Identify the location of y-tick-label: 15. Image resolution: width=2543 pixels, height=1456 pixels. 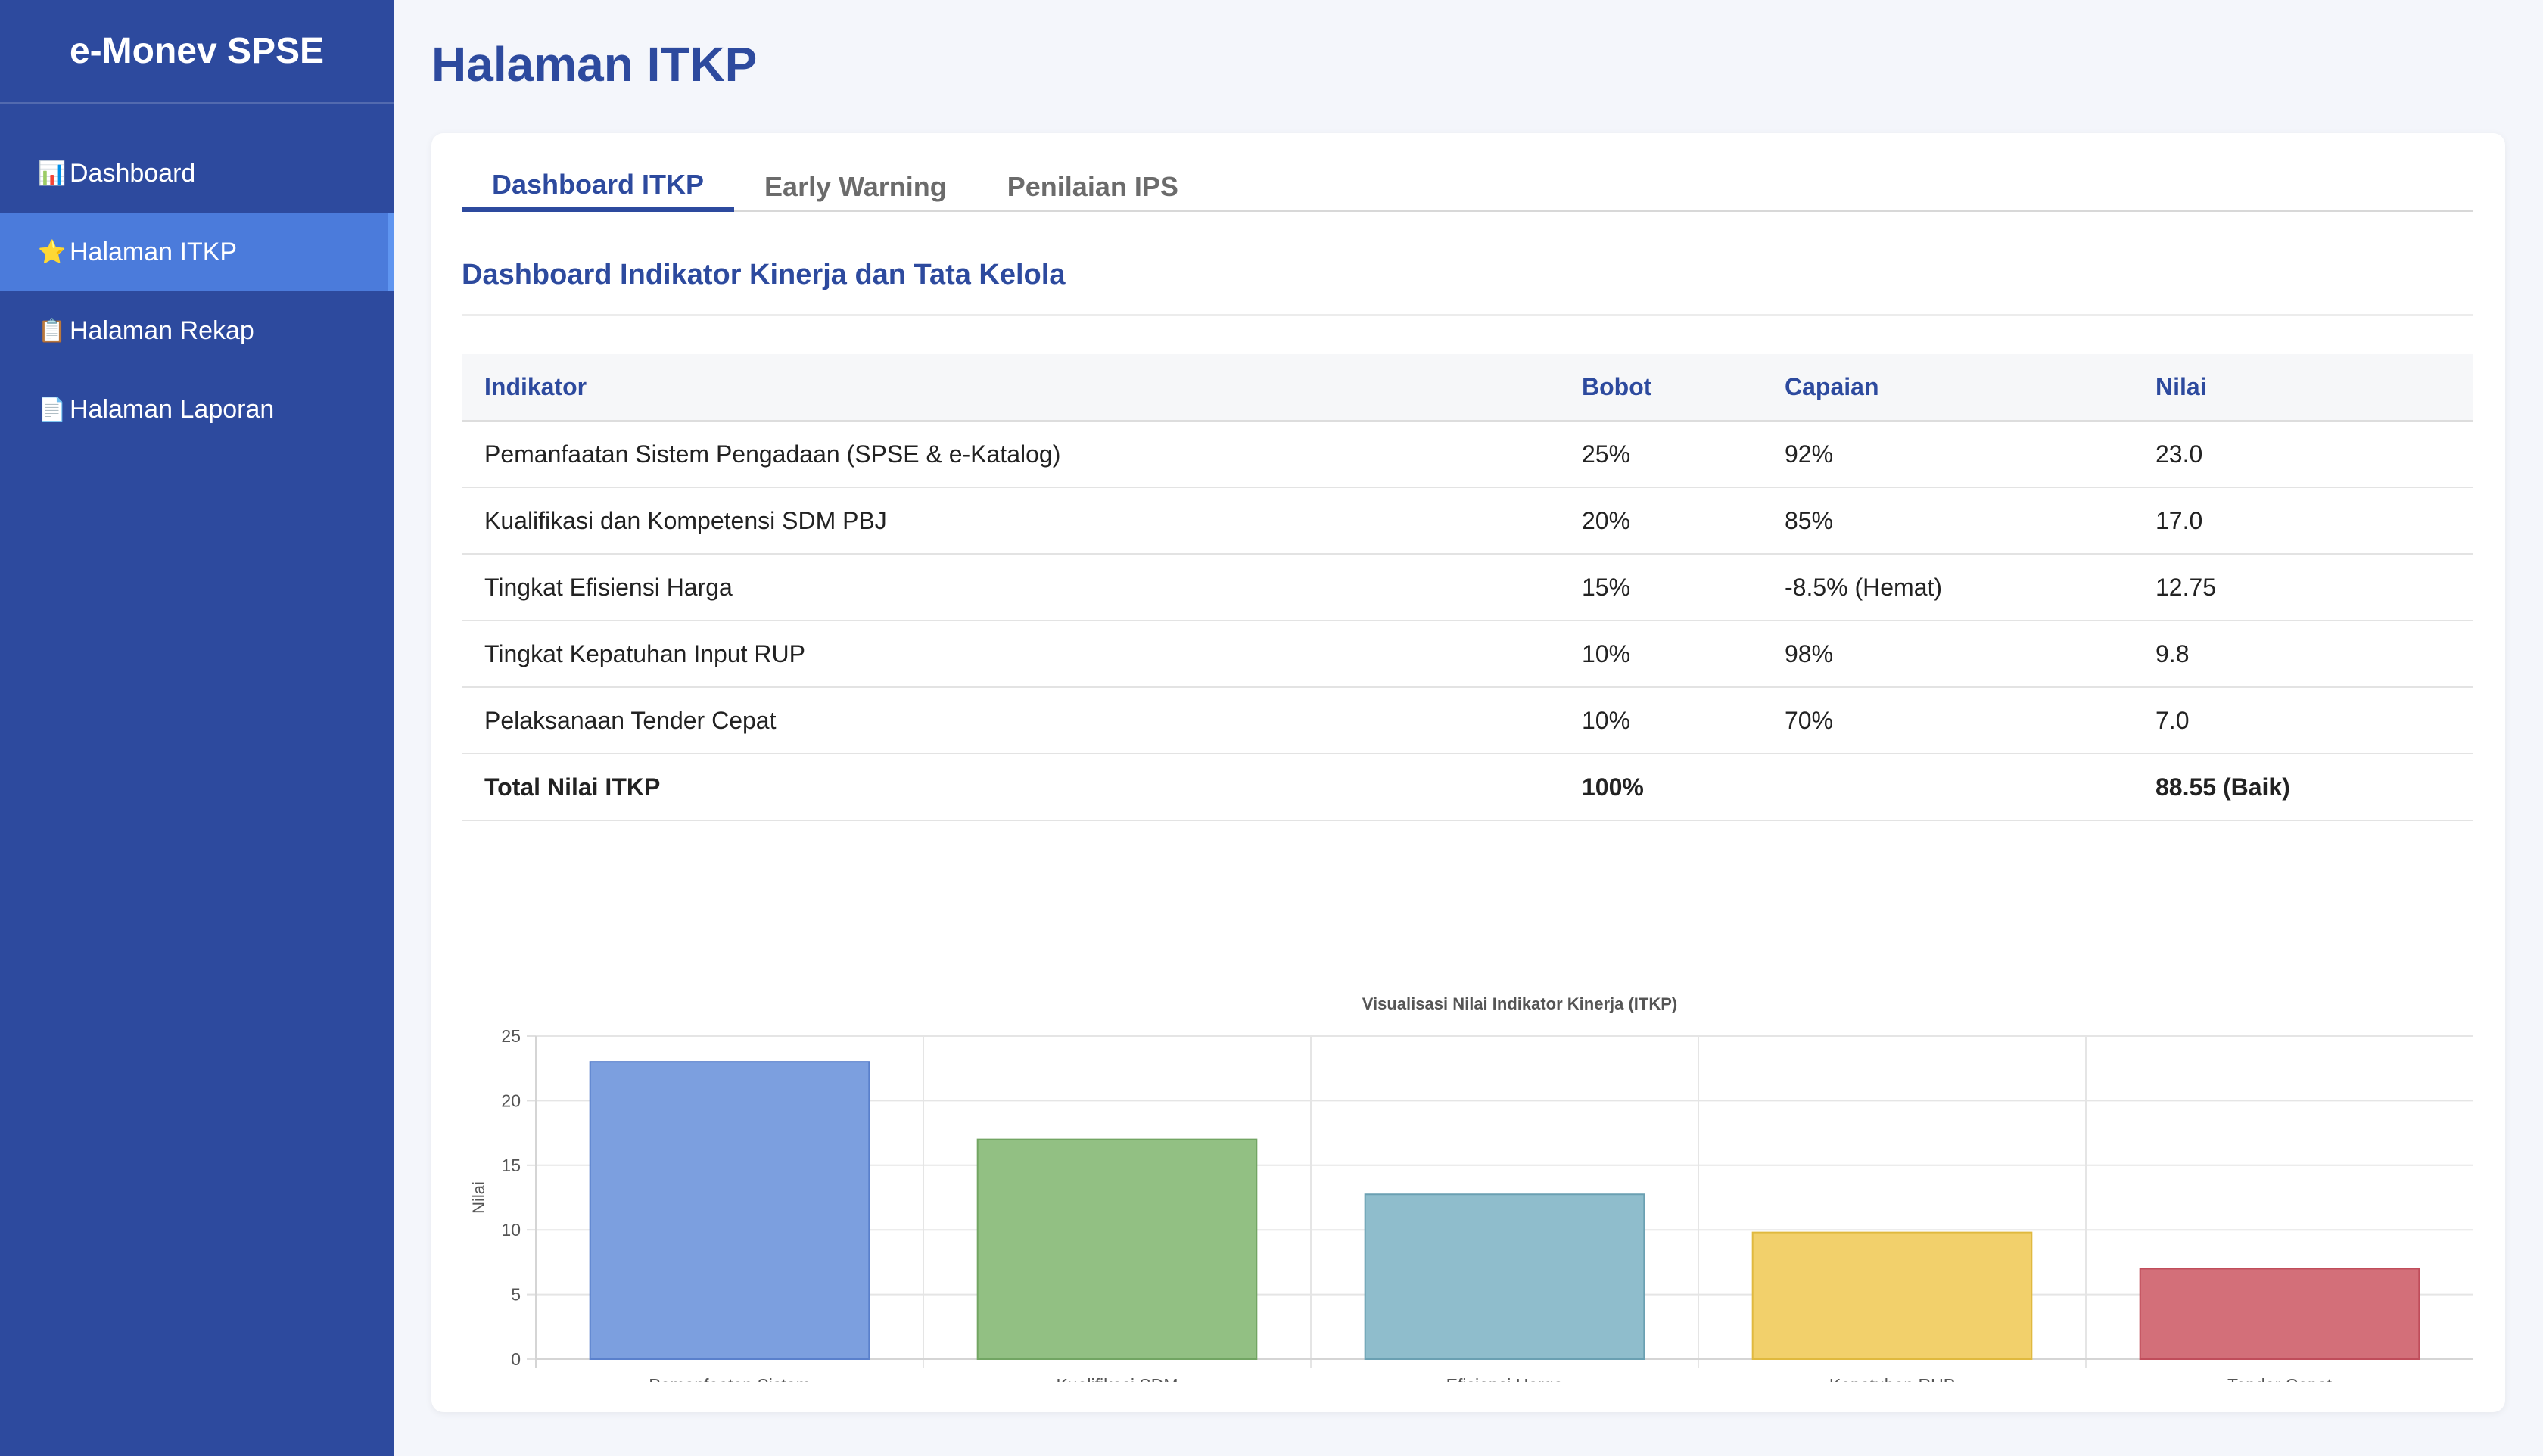
(511, 1165).